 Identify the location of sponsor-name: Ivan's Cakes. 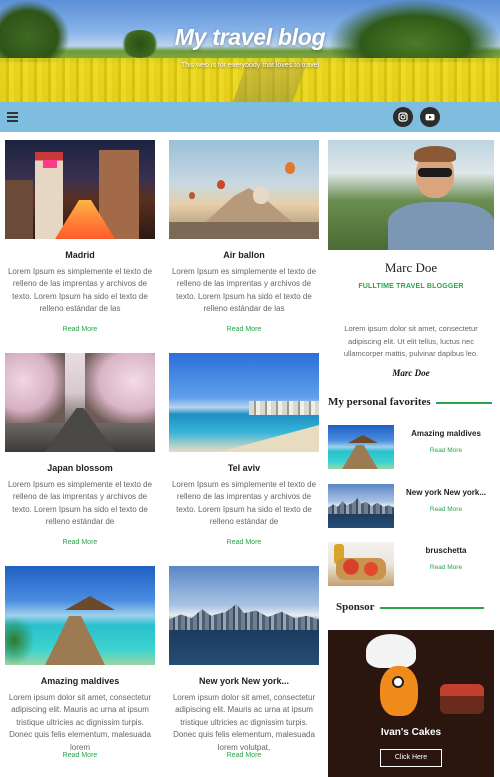
(411, 732).